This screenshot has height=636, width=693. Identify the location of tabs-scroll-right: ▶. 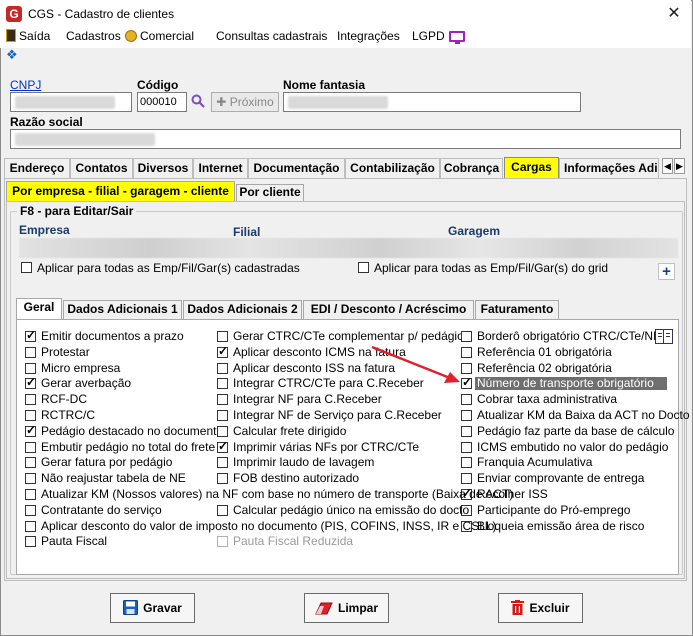
(679, 166).